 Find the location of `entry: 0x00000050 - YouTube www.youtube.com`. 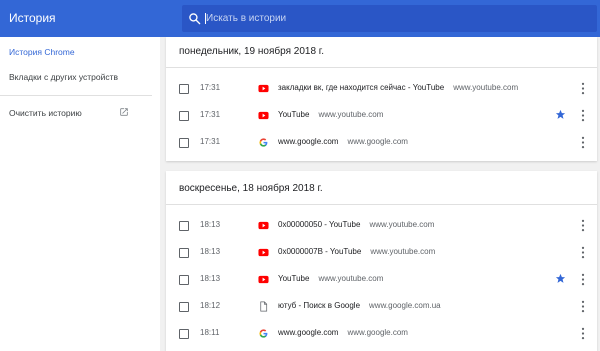

entry: 0x00000050 - YouTube www.youtube.com is located at coordinates (356, 224).